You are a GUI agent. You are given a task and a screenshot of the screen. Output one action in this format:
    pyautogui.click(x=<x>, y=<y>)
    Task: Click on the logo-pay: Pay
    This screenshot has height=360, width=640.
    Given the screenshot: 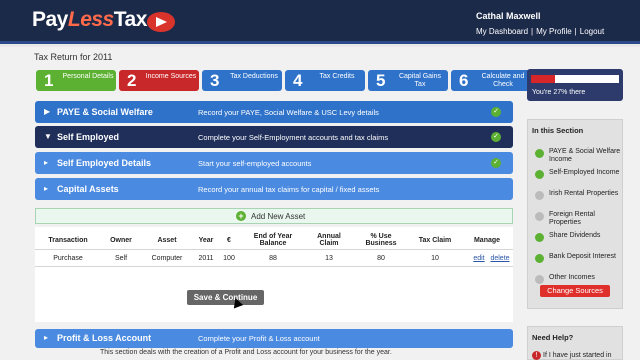 What is the action you would take?
    pyautogui.click(x=50, y=19)
    